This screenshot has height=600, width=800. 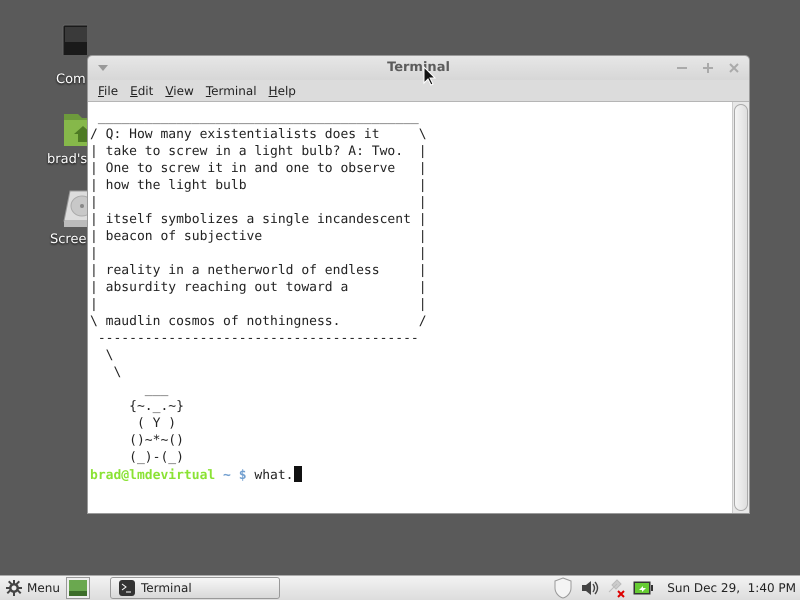 I want to click on maximize-icon, so click(x=708, y=68).